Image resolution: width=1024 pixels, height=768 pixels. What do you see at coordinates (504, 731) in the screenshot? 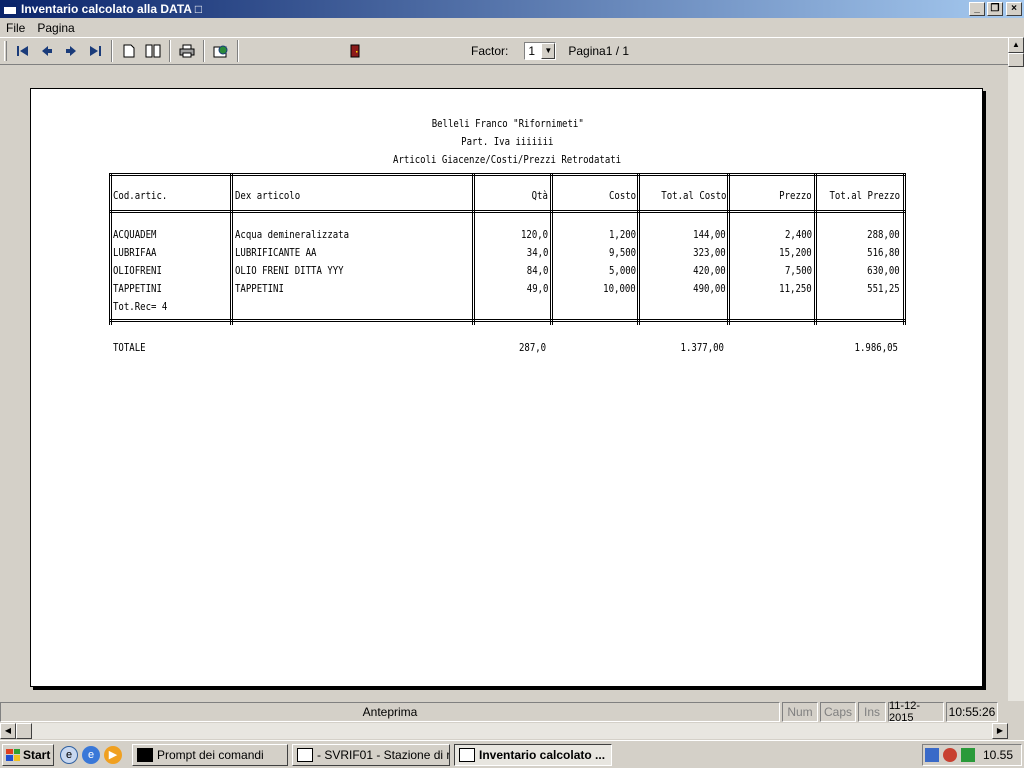
I see `horizontal-scrollbar: ◀ ▶` at bounding box center [504, 731].